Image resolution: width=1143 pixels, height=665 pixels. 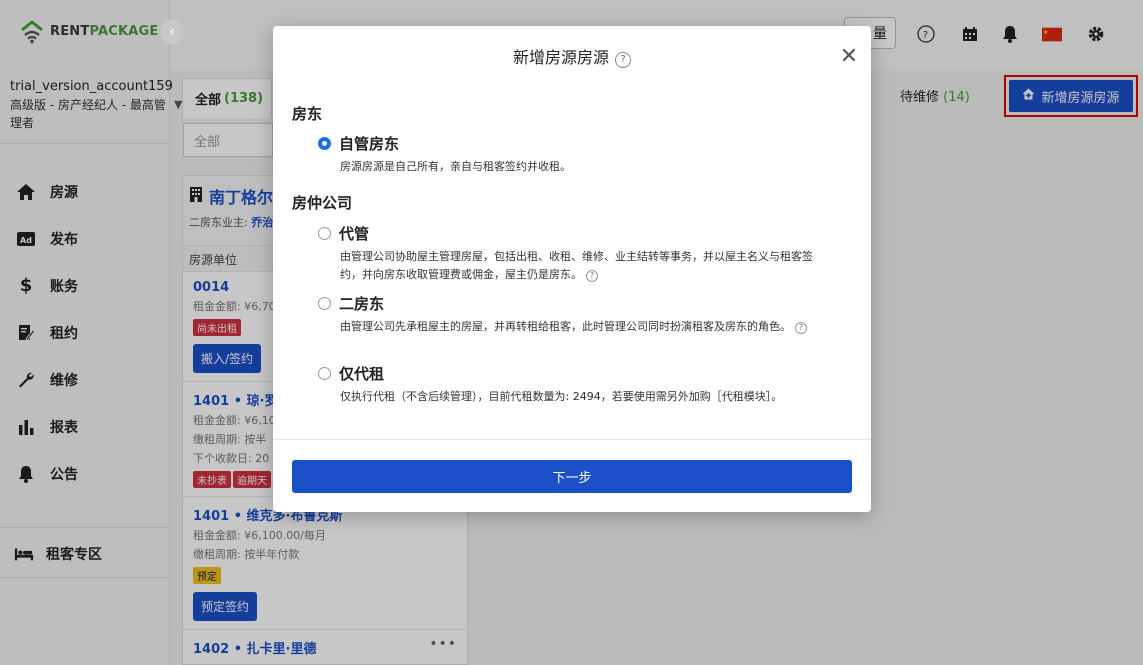 I want to click on option-label: 代管, so click(x=354, y=234).